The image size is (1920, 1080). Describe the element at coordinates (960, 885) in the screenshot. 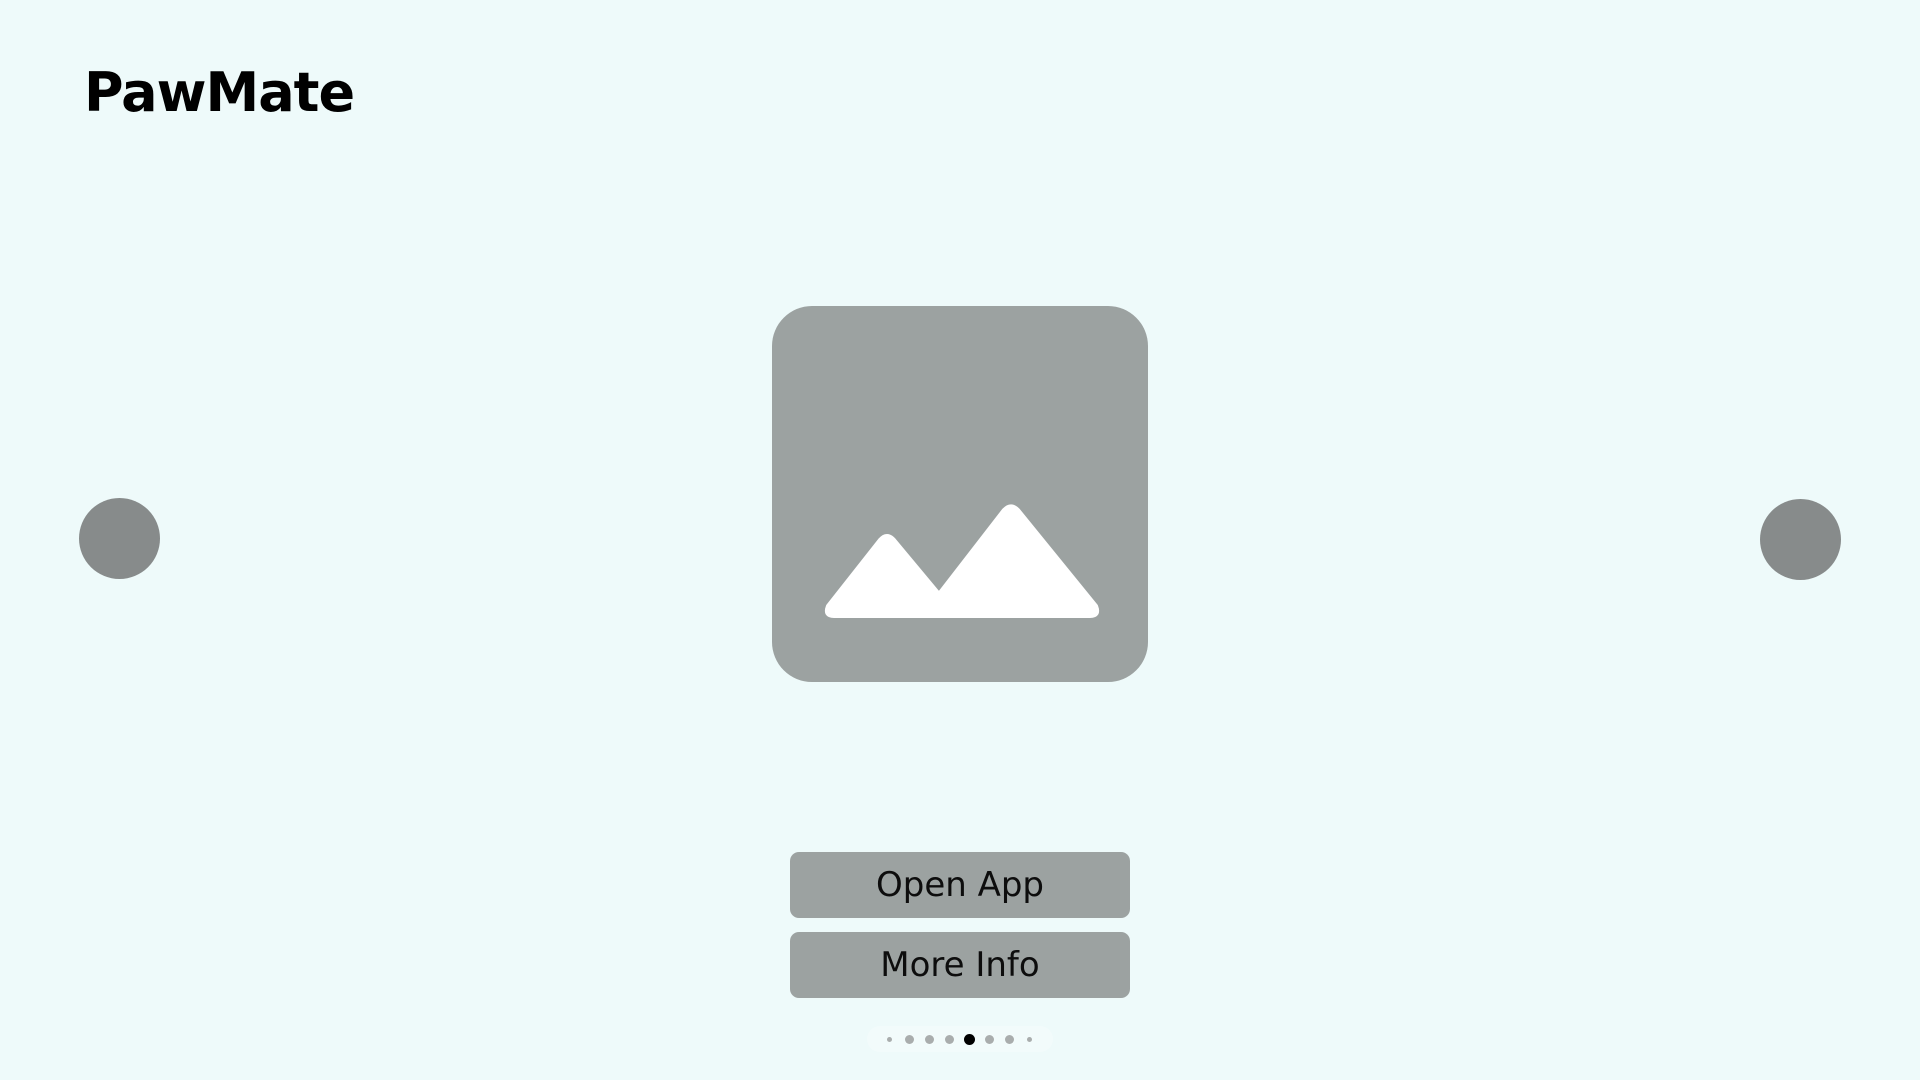

I see `open-app-button: Open App` at that location.